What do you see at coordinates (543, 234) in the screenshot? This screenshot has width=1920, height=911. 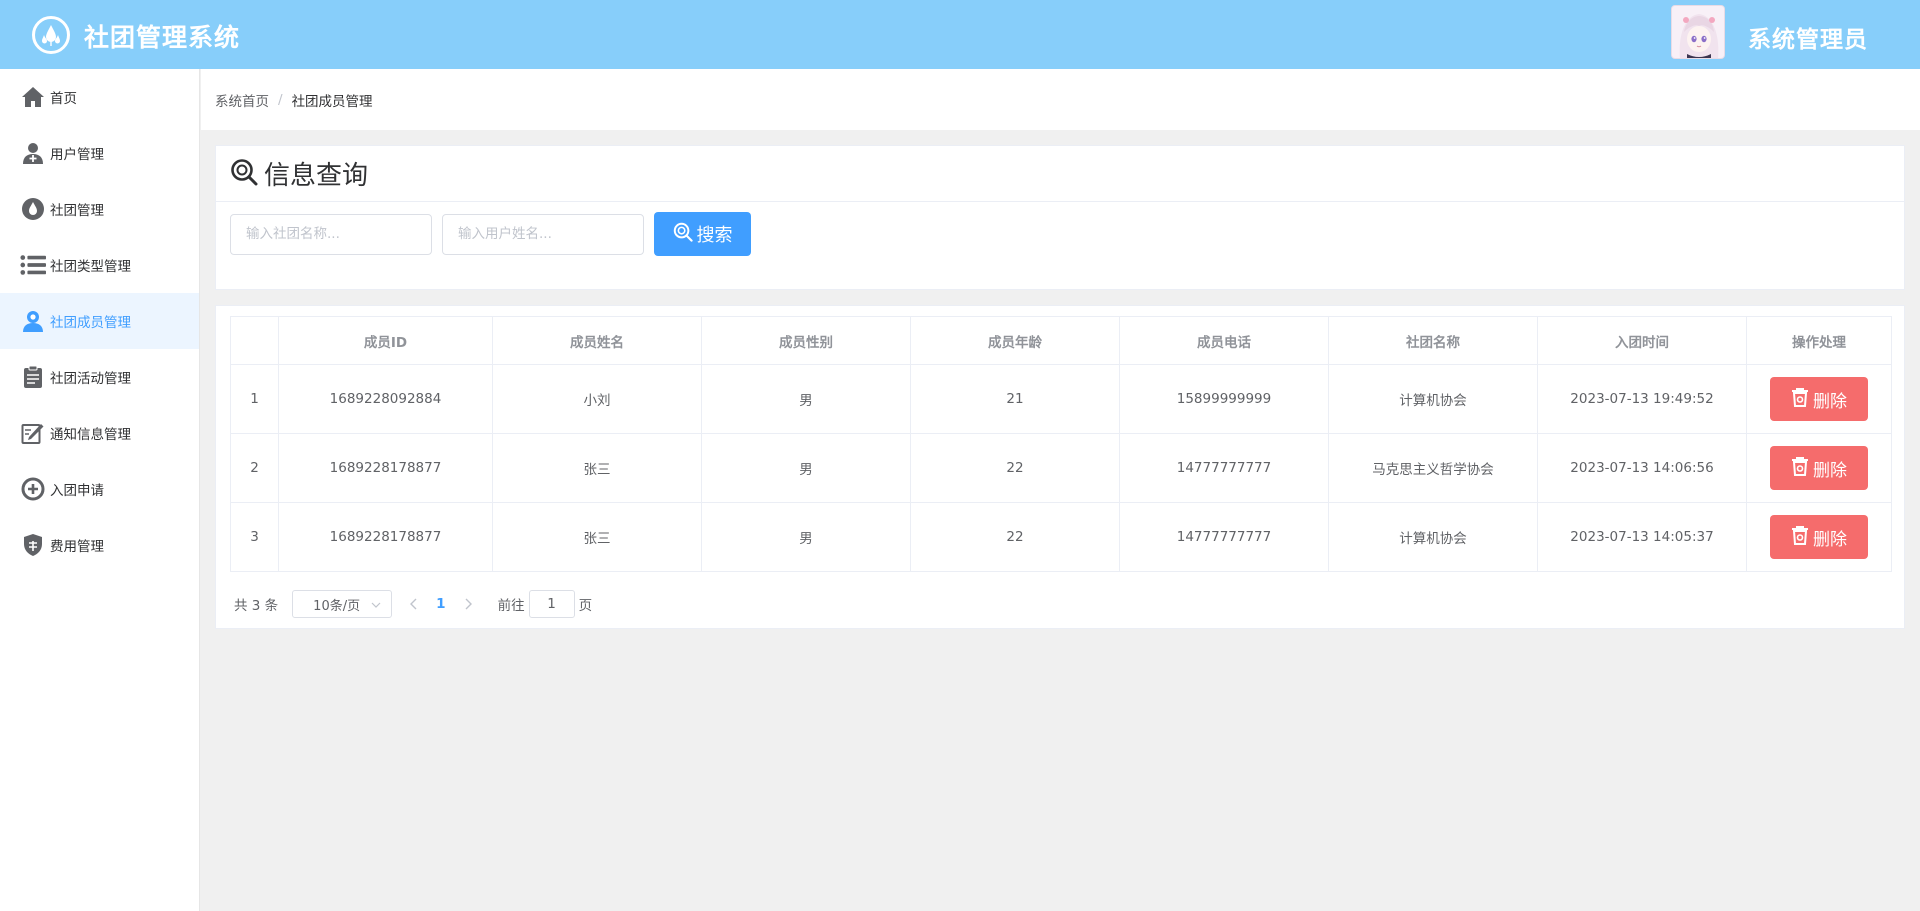 I see `user-name-input` at bounding box center [543, 234].